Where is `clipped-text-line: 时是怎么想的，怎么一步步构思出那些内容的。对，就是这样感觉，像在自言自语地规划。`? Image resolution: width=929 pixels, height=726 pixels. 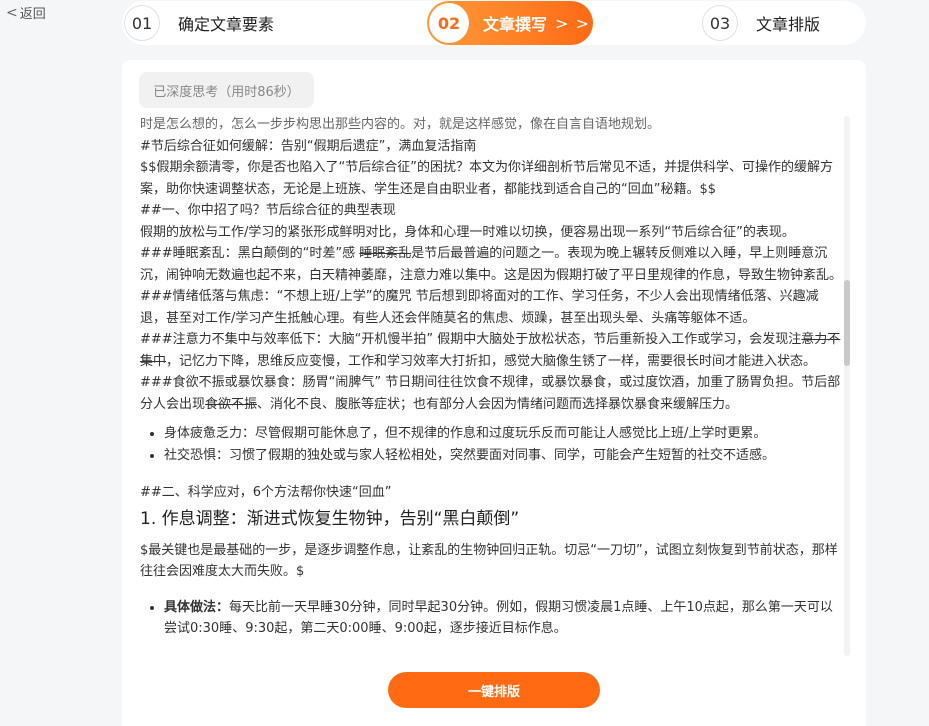
clipped-text-line: 时是怎么想的，怎么一步步构思出那些内容的。对，就是这样感觉，像在自言自语地规划。 is located at coordinates (400, 124).